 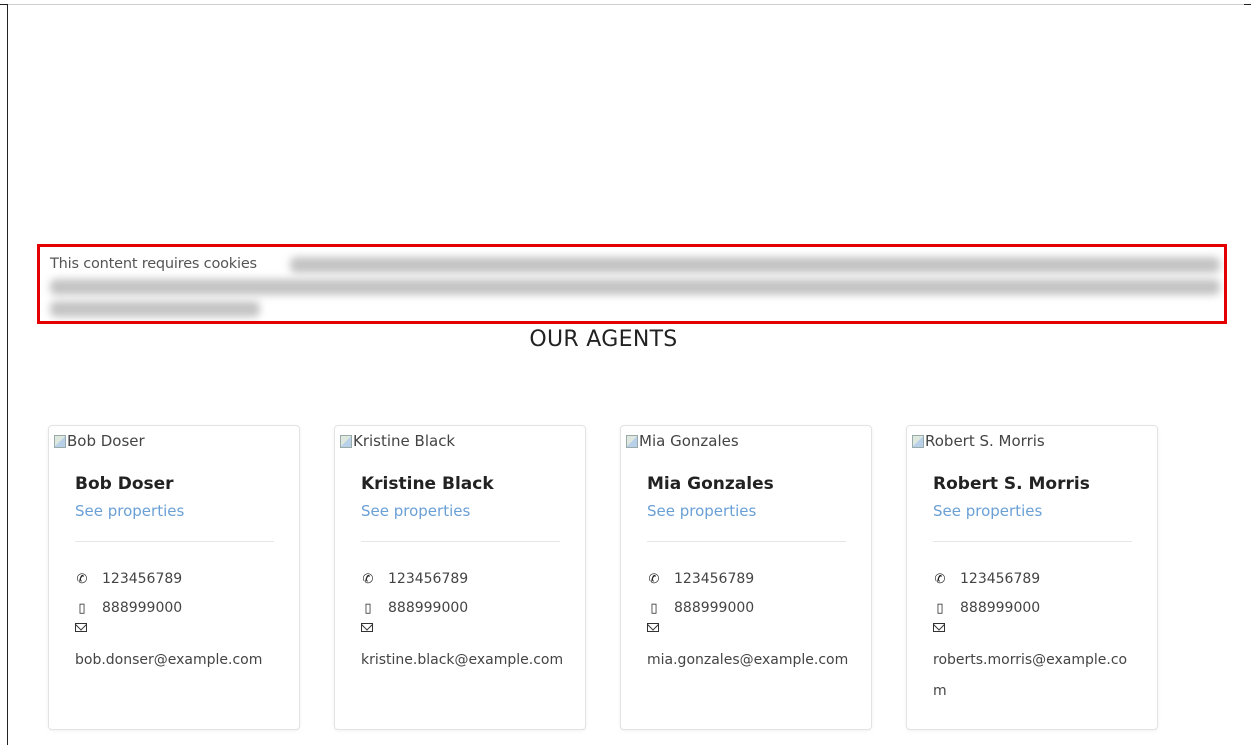 I want to click on agent-email: kristine.black@example.com, so click(x=463, y=660).